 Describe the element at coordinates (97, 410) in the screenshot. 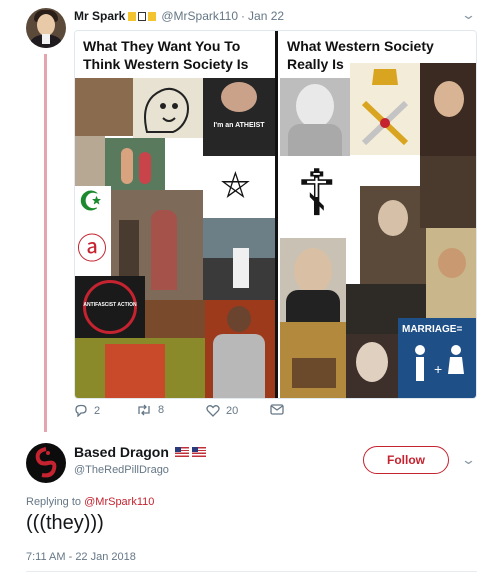

I see `reply-count: 2` at that location.